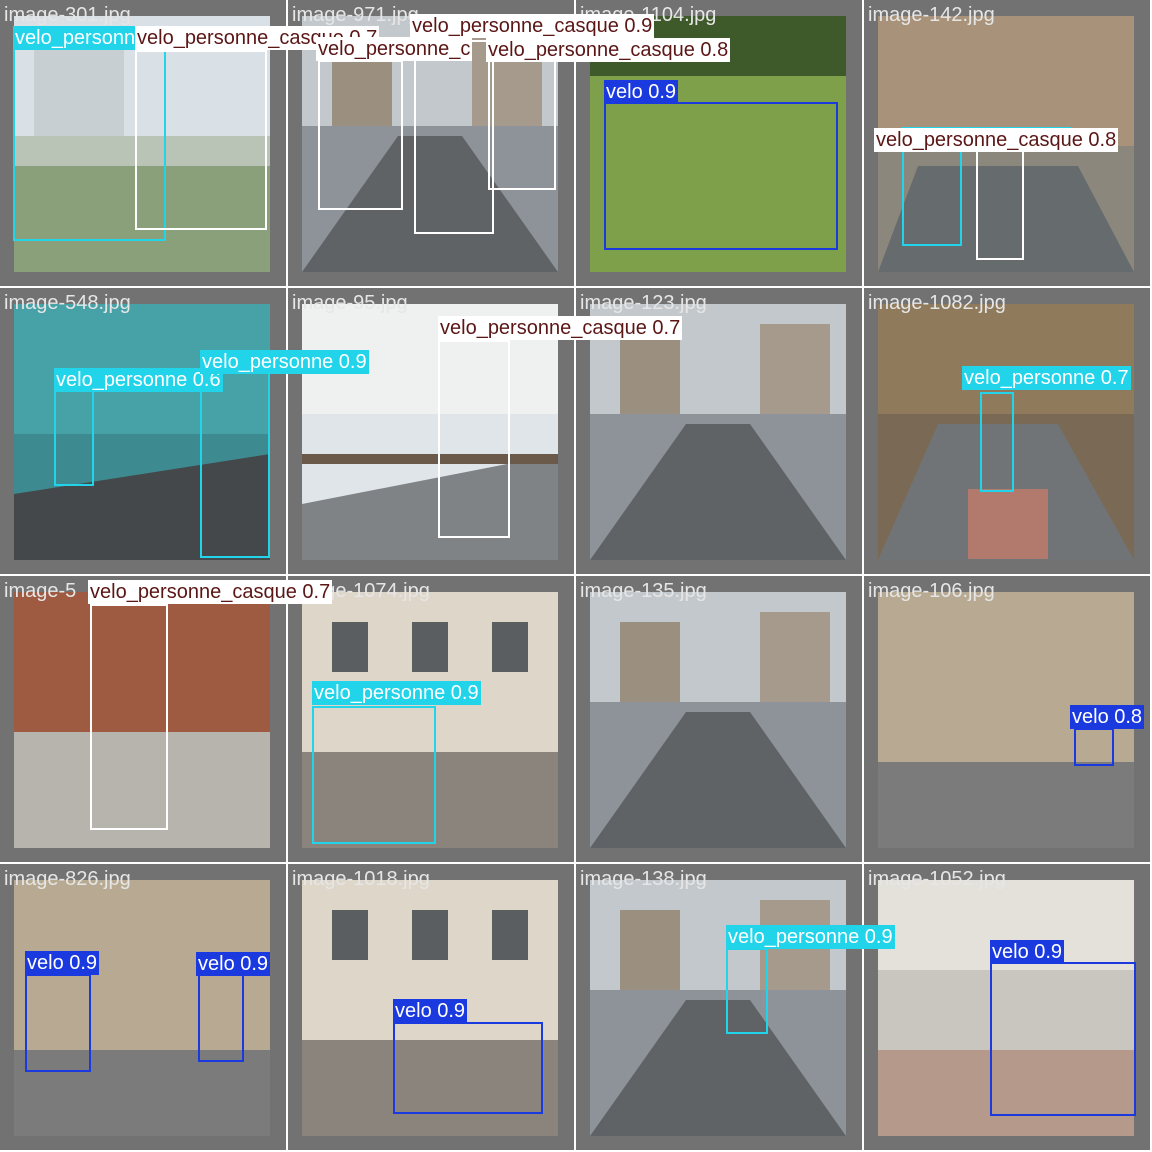 This screenshot has width=1152, height=1152. Describe the element at coordinates (143, 1007) in the screenshot. I see `image-tile: image-826.jpg velo 0.9 velo 0.9` at that location.